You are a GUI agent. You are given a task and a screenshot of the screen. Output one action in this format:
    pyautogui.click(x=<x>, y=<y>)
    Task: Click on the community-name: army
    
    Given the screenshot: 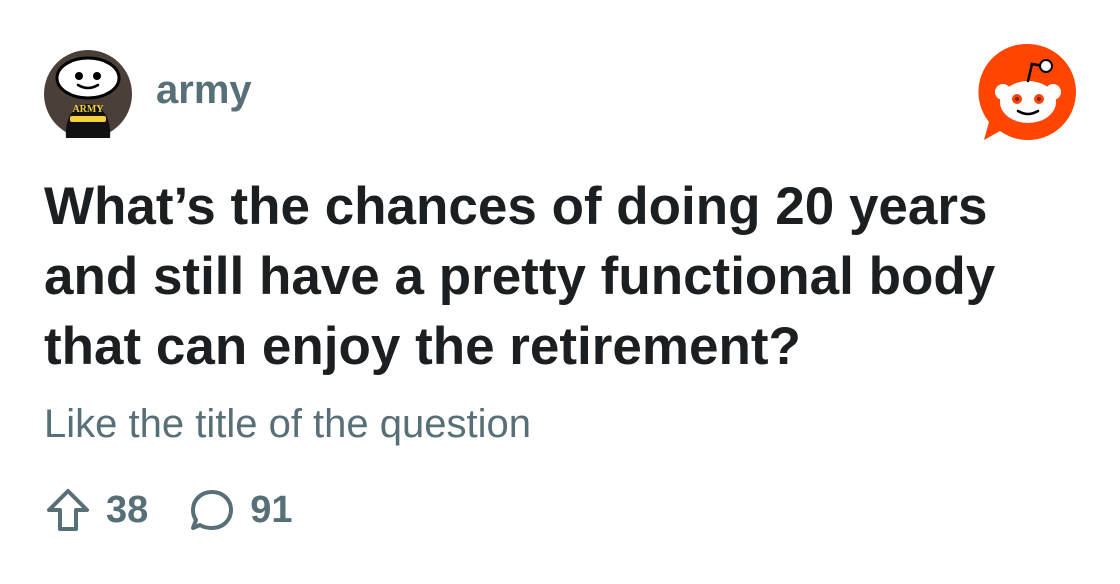 What is the action you would take?
    pyautogui.click(x=204, y=90)
    